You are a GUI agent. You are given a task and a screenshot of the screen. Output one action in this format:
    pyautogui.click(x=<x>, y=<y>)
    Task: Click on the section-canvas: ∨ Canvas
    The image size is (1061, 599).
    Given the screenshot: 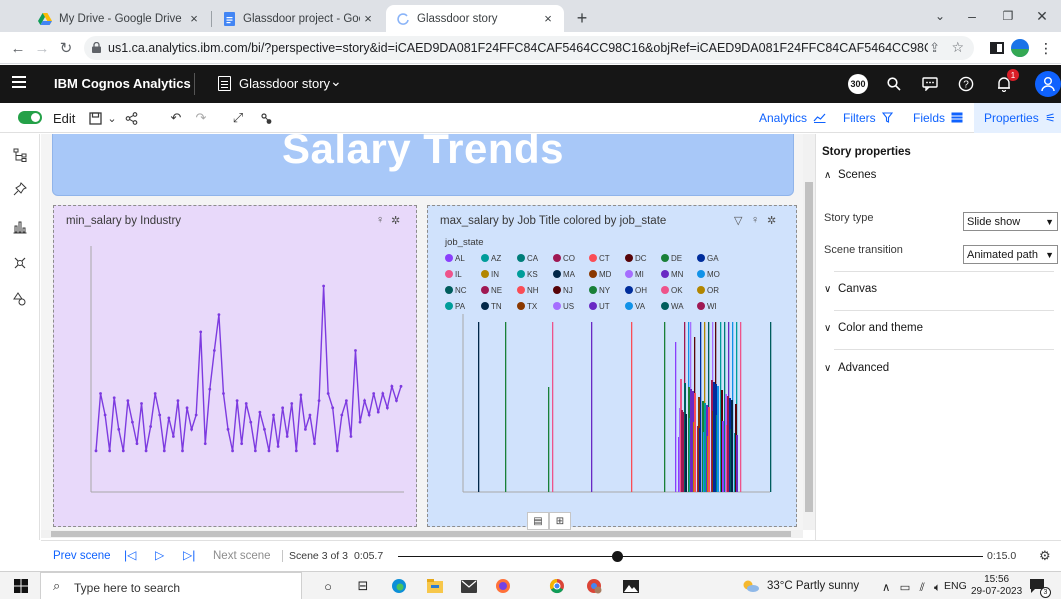 What is the action you would take?
    pyautogui.click(x=850, y=289)
    